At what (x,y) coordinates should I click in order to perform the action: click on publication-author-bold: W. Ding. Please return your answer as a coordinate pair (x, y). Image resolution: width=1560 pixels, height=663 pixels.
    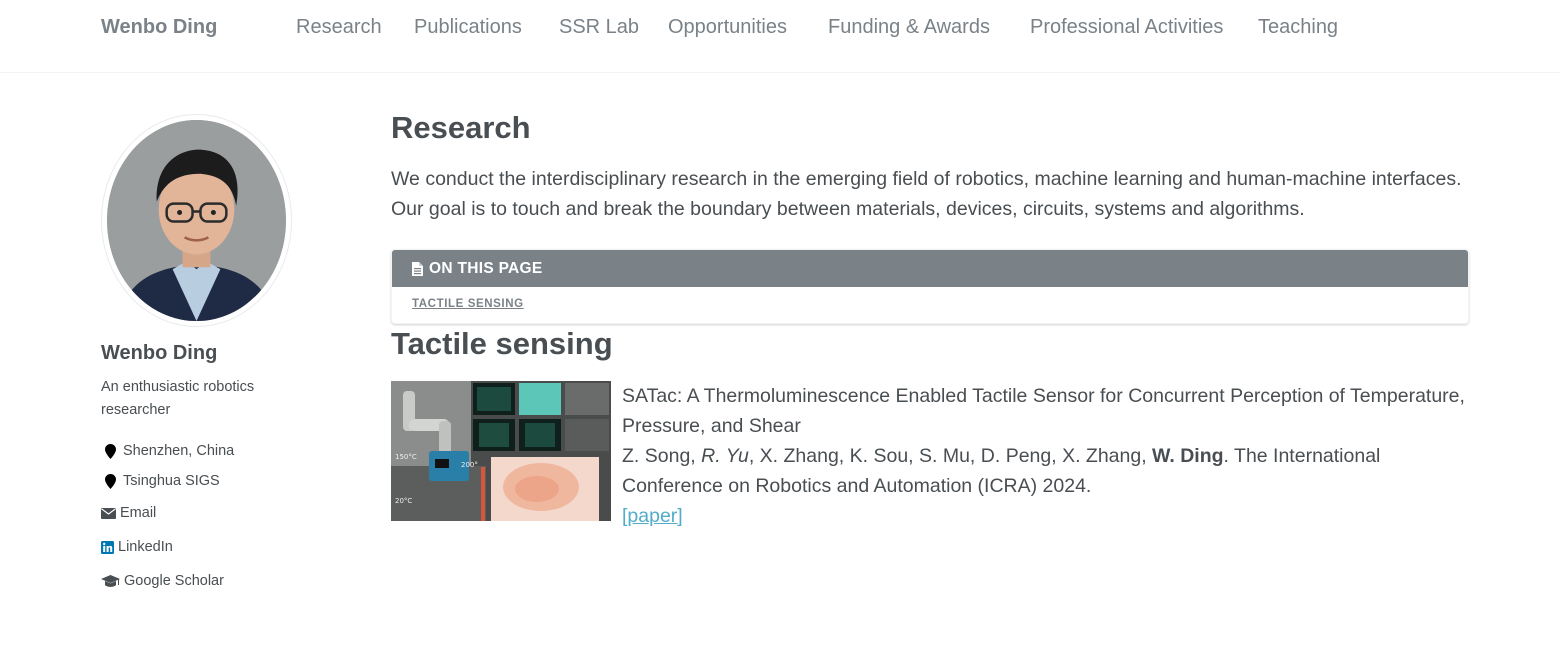
    Looking at the image, I should click on (1188, 456).